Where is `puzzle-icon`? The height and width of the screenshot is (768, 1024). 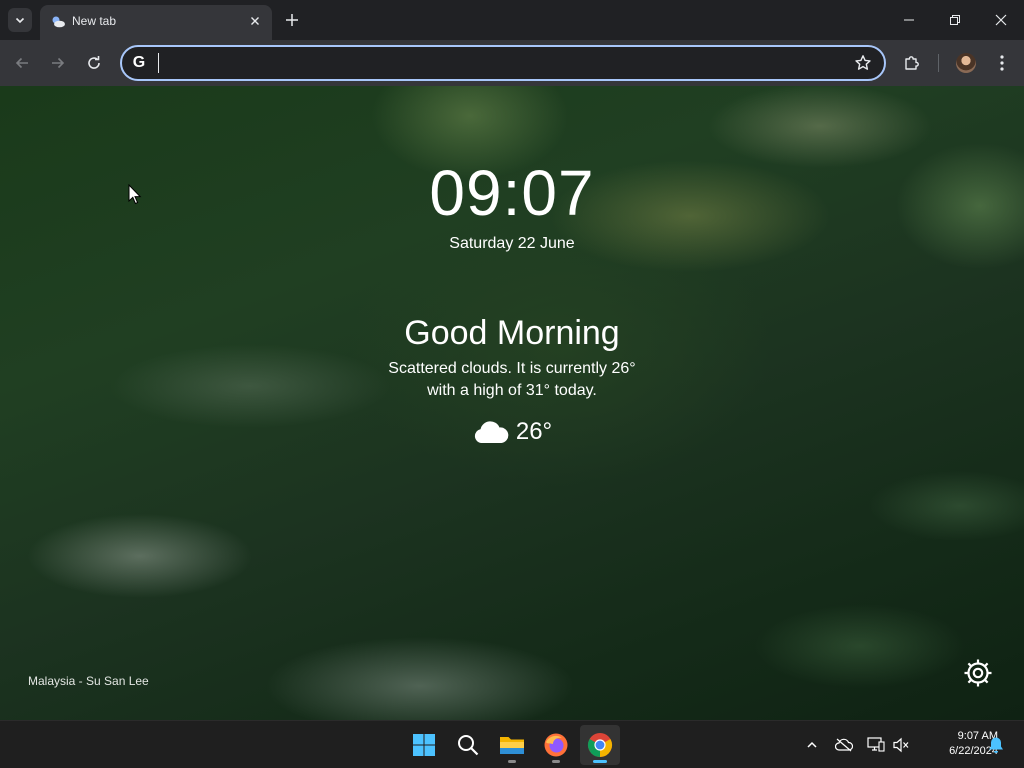 puzzle-icon is located at coordinates (912, 63).